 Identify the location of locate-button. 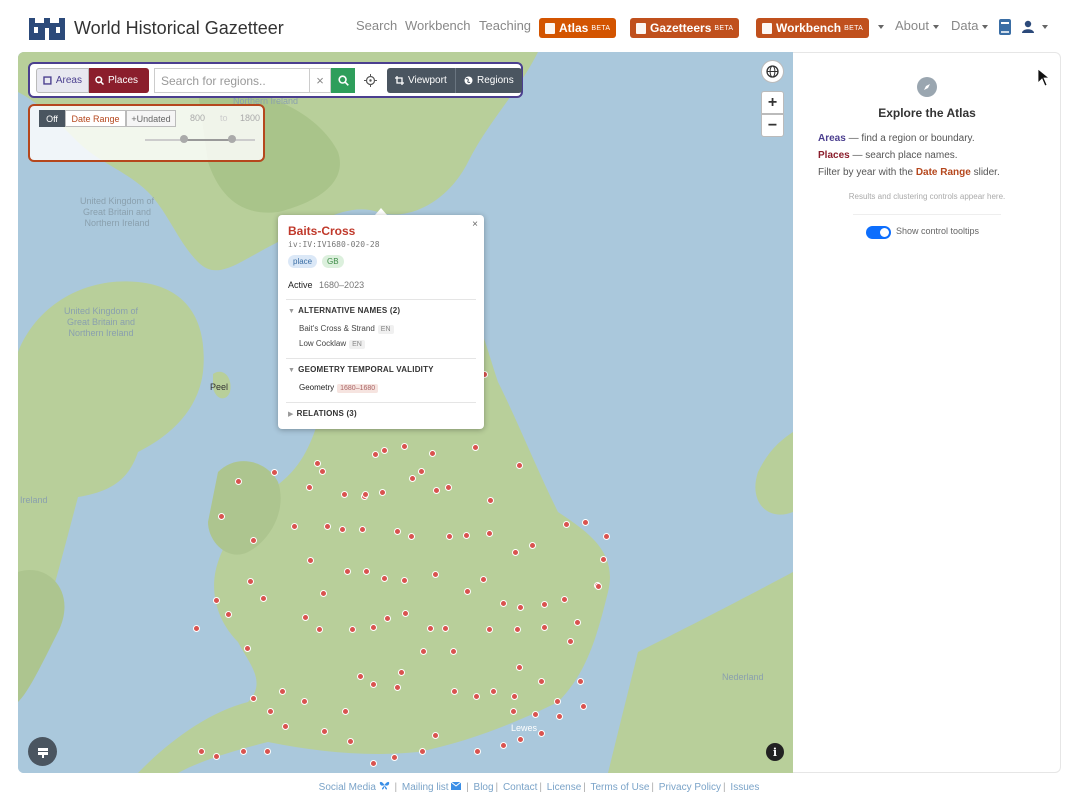
(370, 80).